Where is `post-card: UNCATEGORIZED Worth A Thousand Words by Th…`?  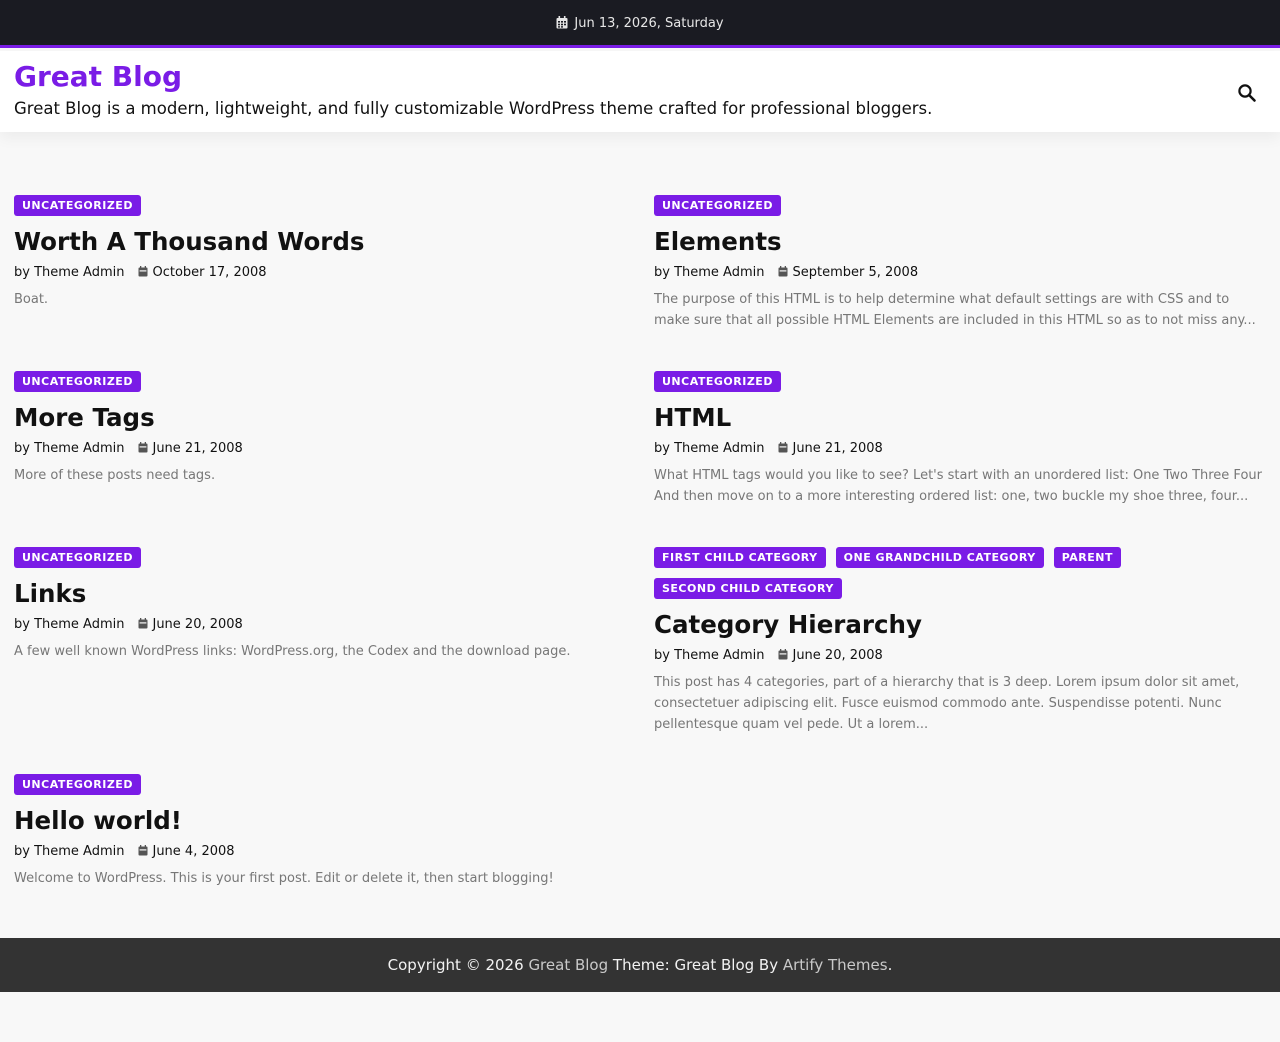 post-card: UNCATEGORIZED Worth A Thousand Words by Th… is located at coordinates (321, 252).